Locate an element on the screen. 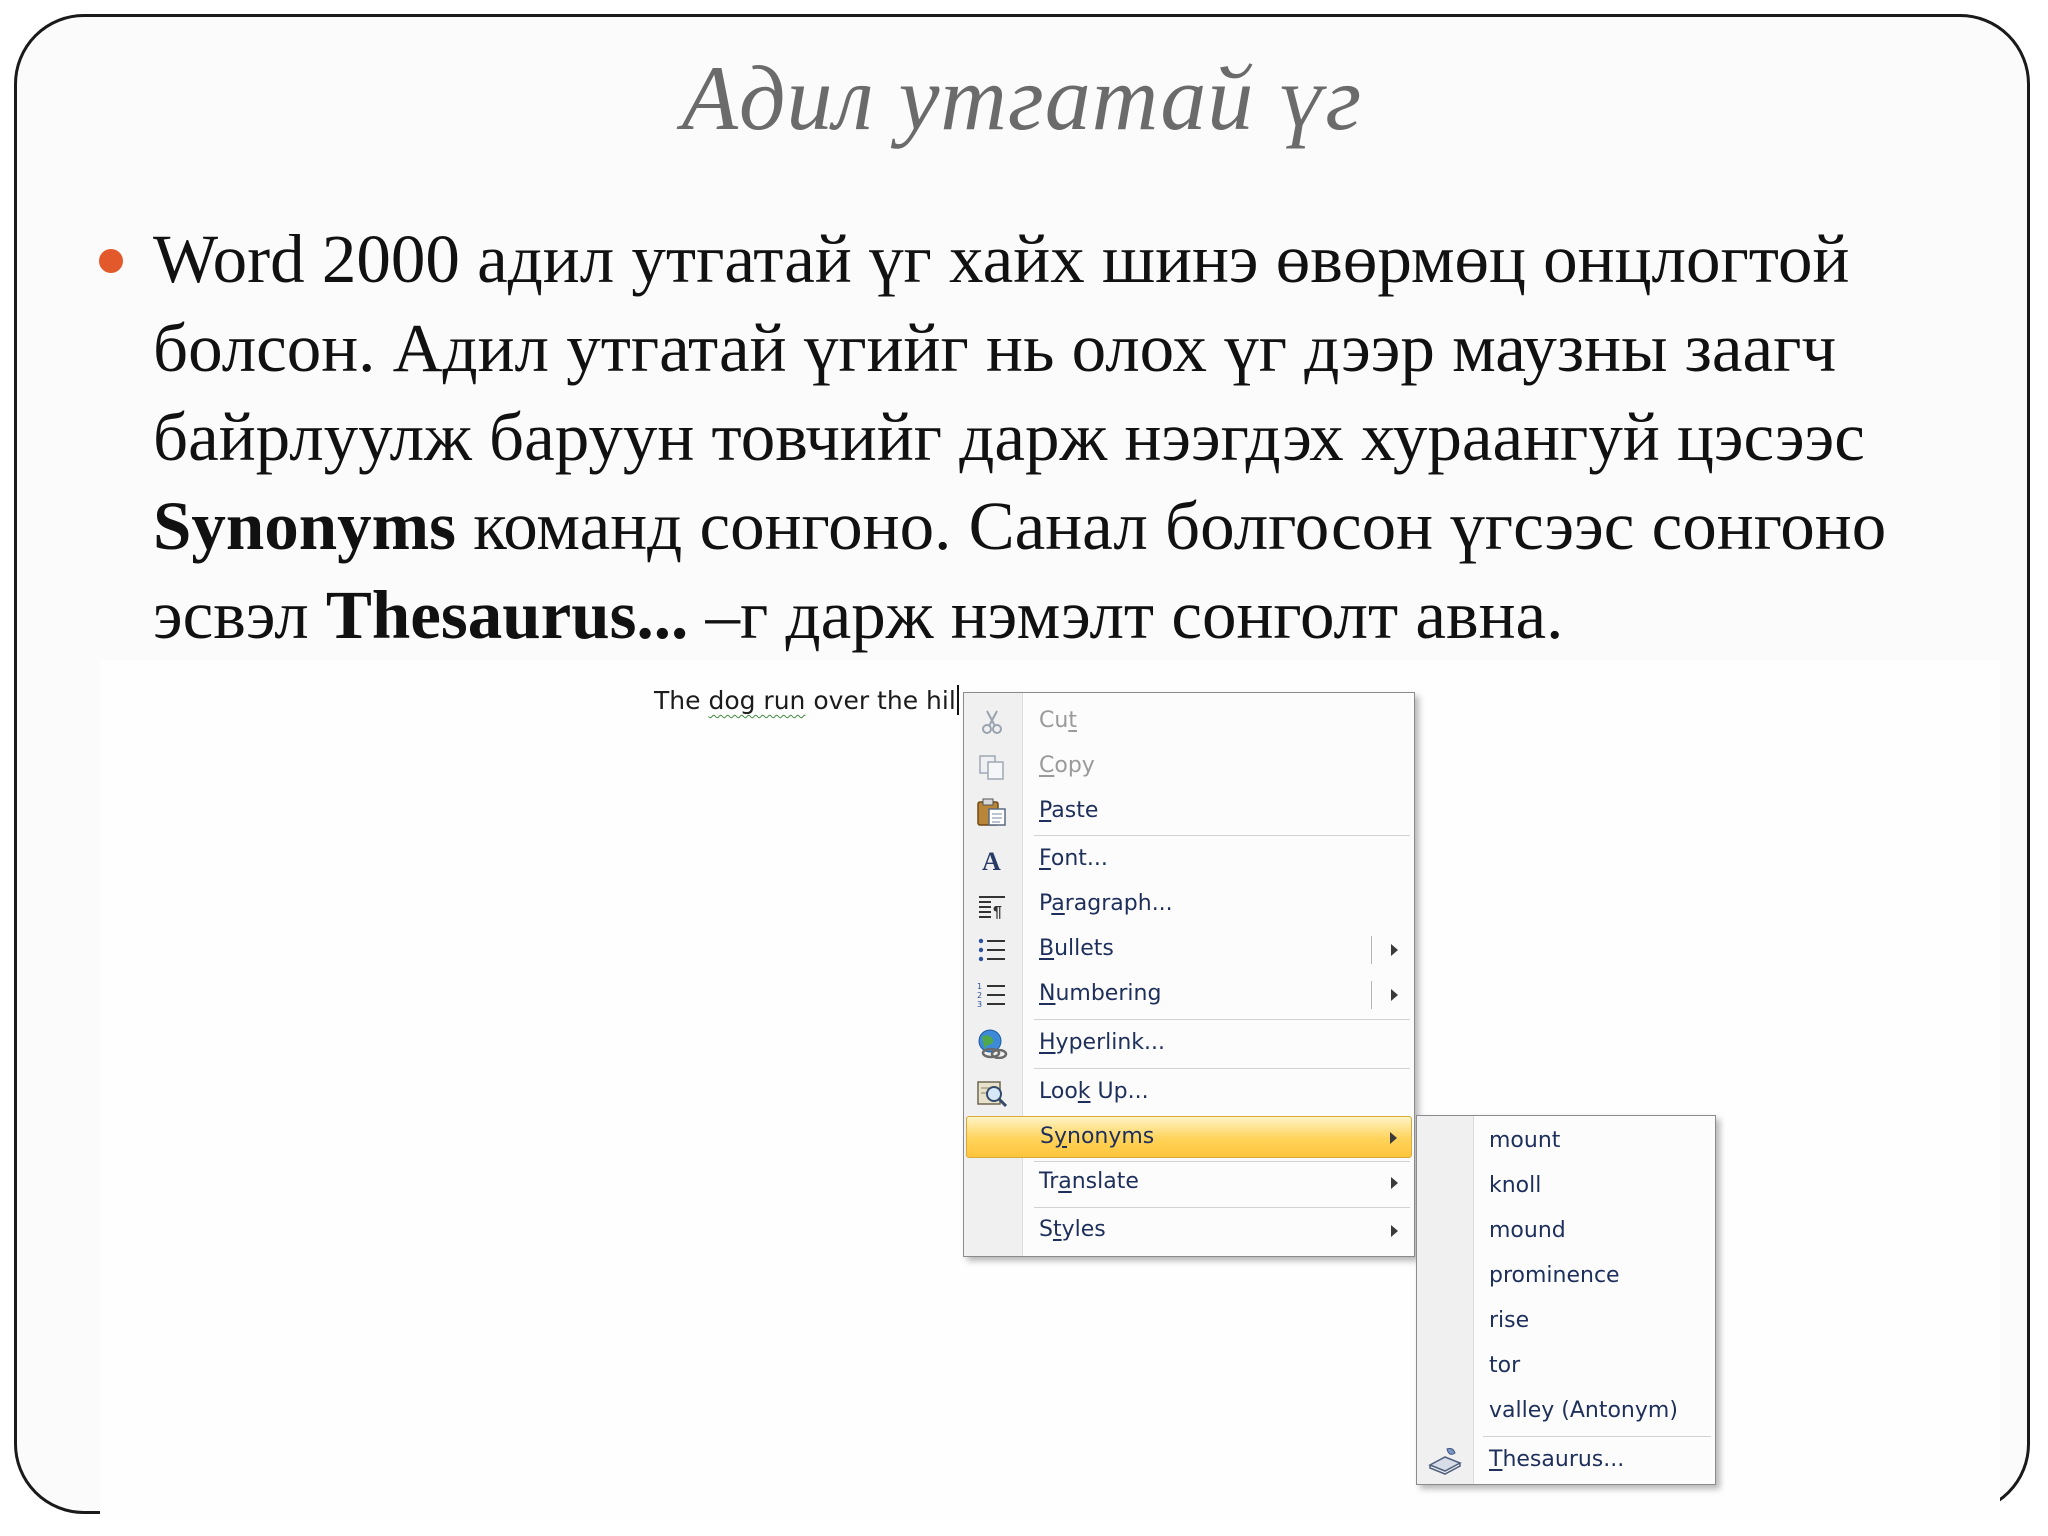 The image size is (2048, 1536). synonym-label: prominence is located at coordinates (1554, 1275).